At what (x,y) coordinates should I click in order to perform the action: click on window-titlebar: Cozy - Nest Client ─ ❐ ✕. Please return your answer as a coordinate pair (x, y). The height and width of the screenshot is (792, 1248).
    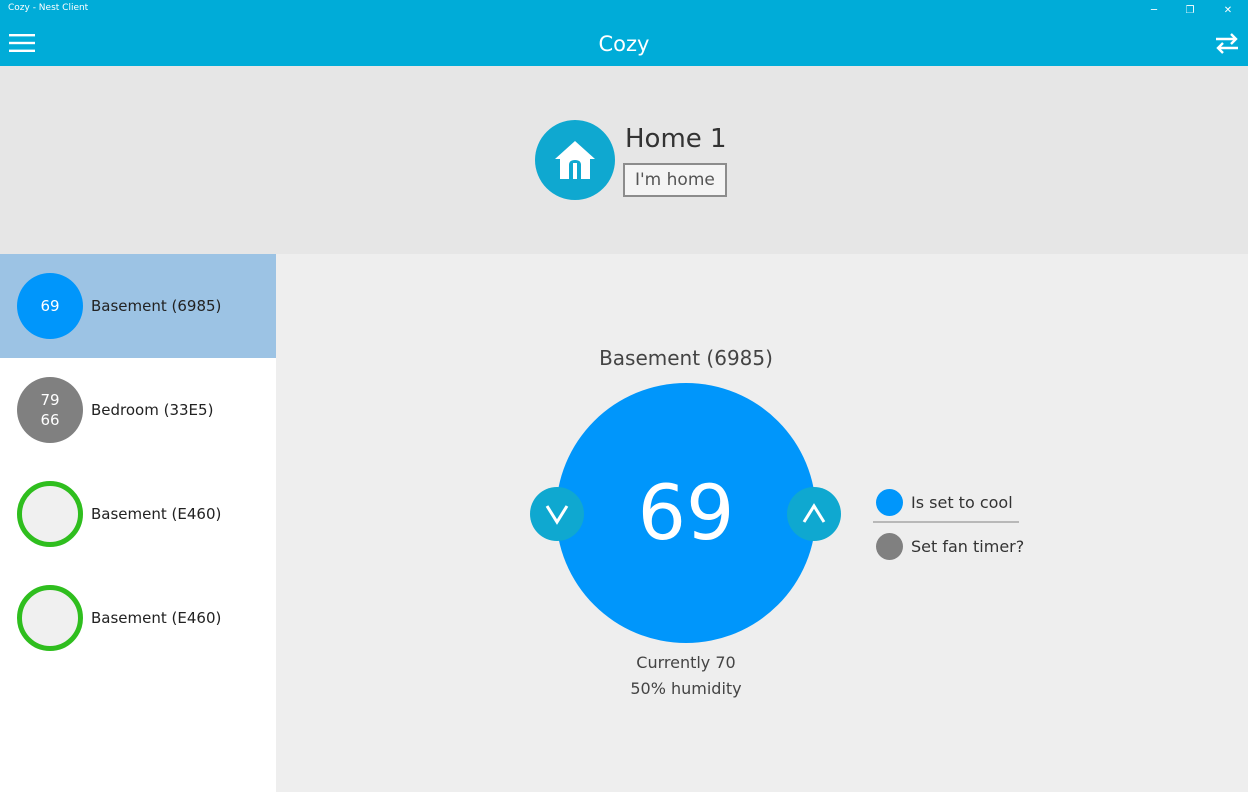
    Looking at the image, I should click on (624, 10).